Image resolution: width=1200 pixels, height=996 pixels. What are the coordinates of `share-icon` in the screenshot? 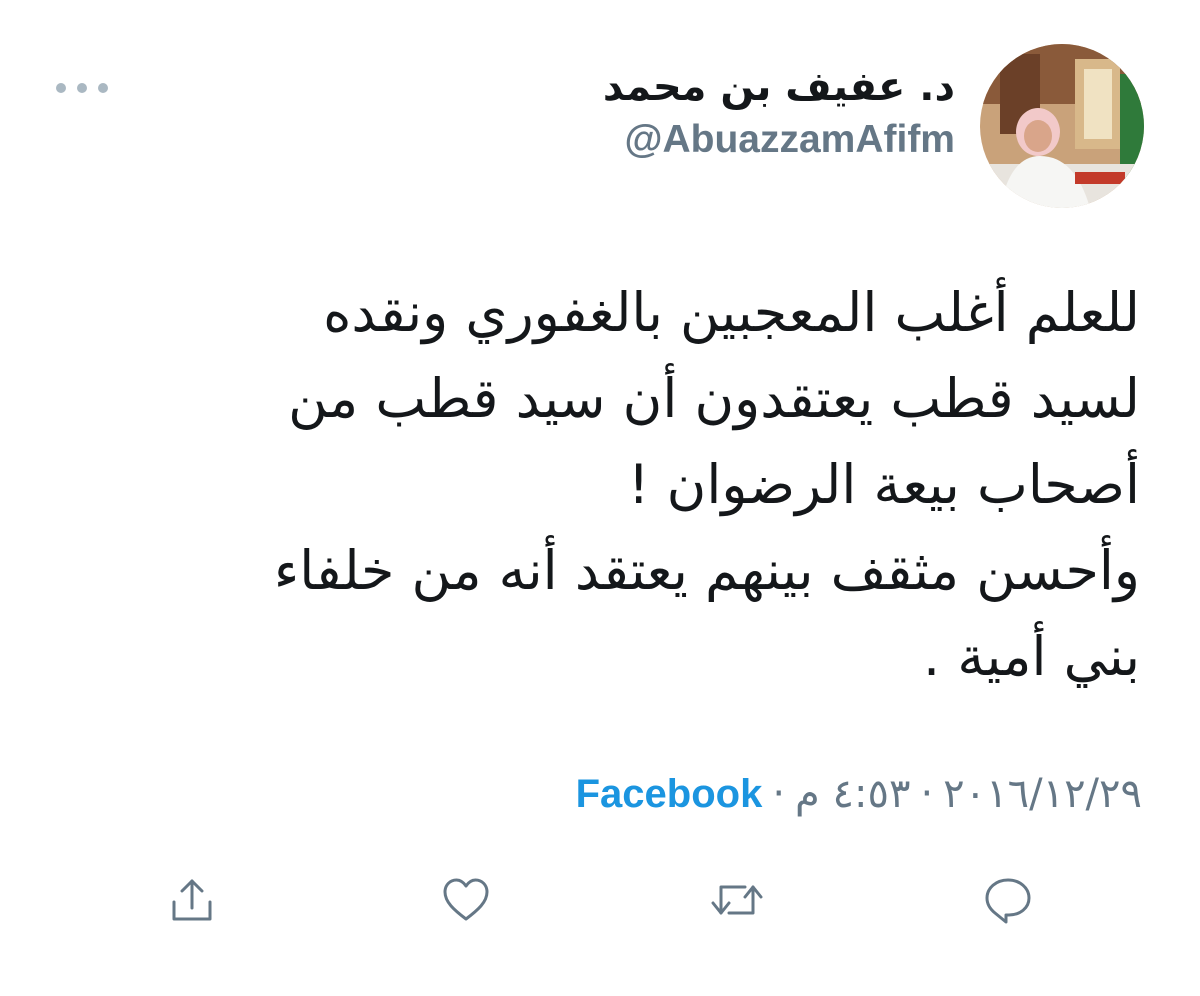 It's located at (192, 900).